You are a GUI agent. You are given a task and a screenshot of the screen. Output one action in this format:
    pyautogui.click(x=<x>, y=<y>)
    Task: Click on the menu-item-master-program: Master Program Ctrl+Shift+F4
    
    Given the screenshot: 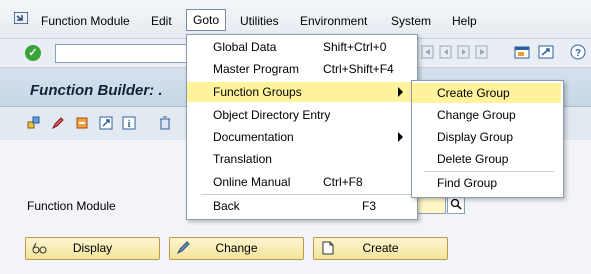 What is the action you would take?
    pyautogui.click(x=301, y=69)
    